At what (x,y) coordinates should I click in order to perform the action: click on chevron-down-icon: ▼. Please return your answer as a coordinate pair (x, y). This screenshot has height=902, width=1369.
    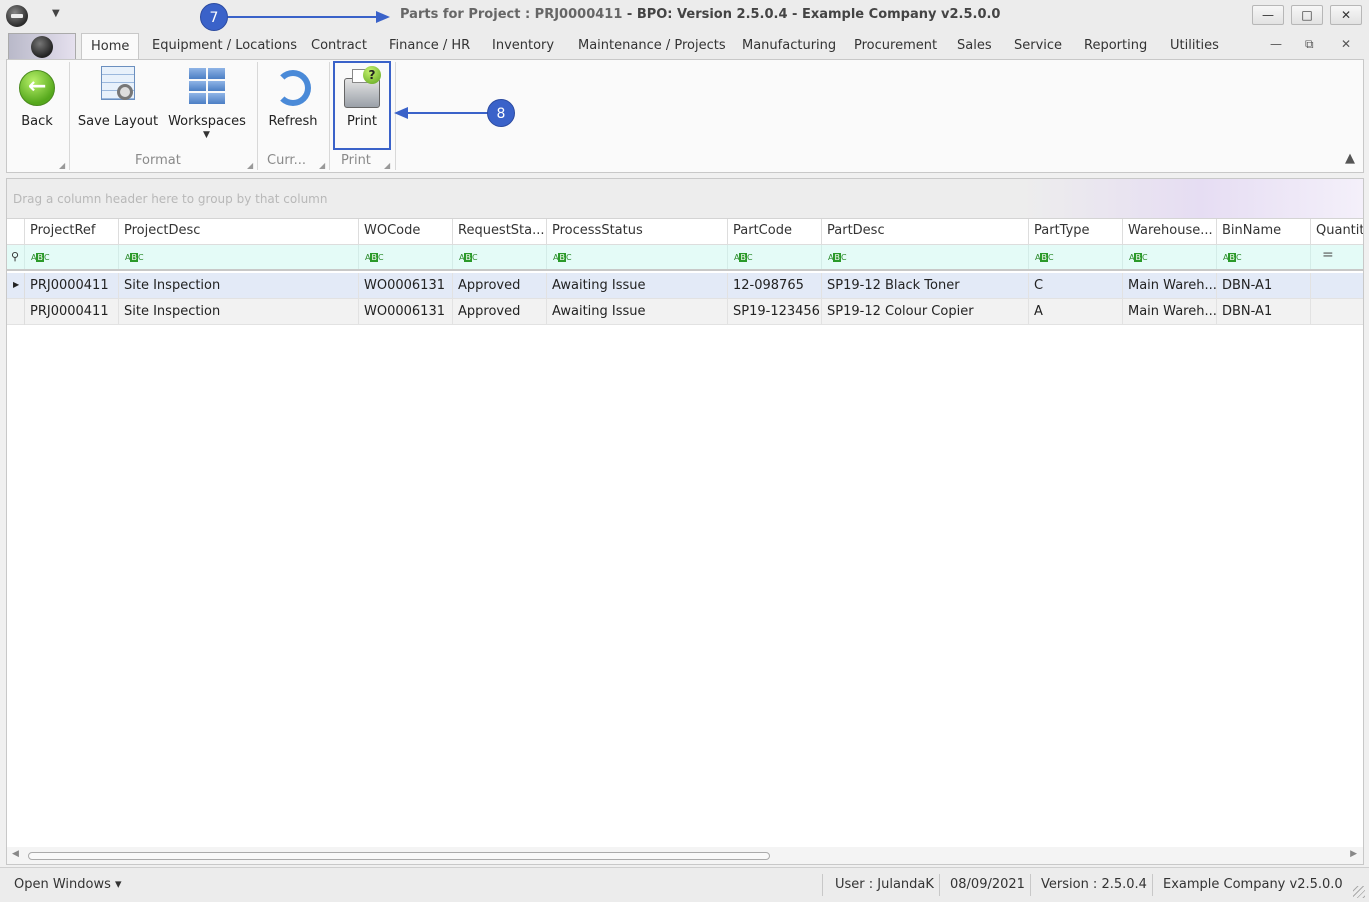
    Looking at the image, I should click on (206, 135).